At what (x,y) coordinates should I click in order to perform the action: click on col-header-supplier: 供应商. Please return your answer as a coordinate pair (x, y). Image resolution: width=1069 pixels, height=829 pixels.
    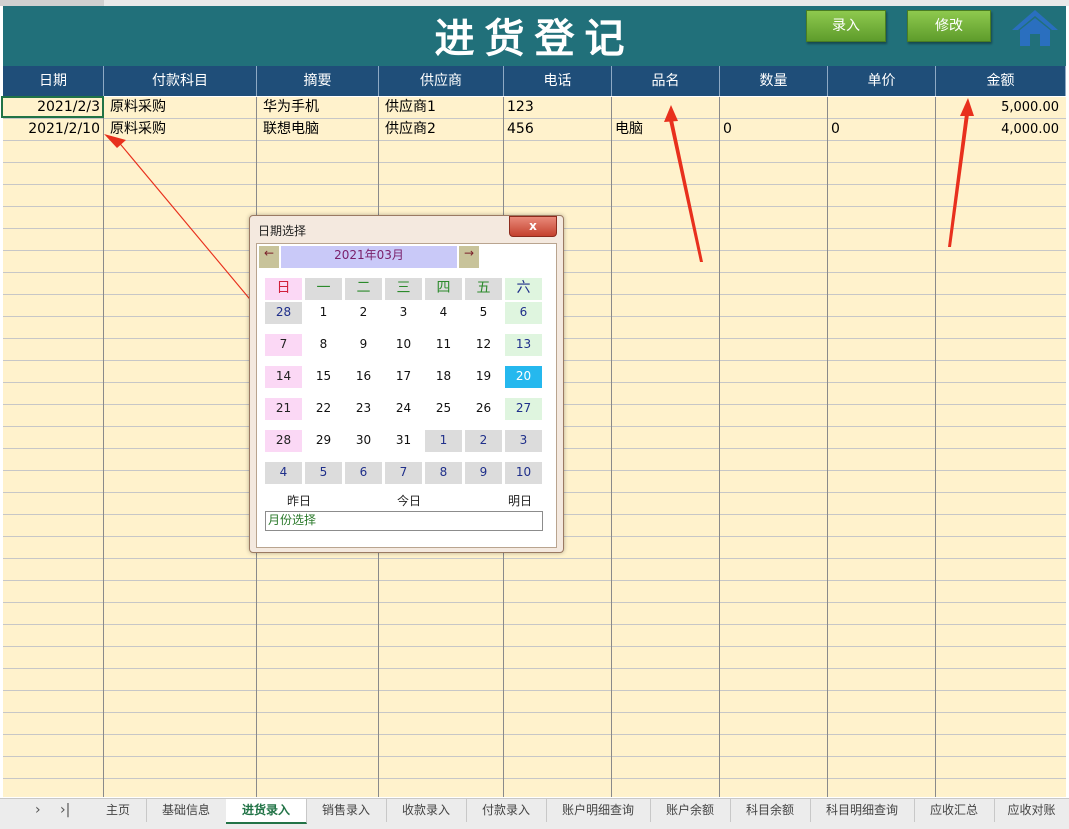
    Looking at the image, I should click on (441, 81).